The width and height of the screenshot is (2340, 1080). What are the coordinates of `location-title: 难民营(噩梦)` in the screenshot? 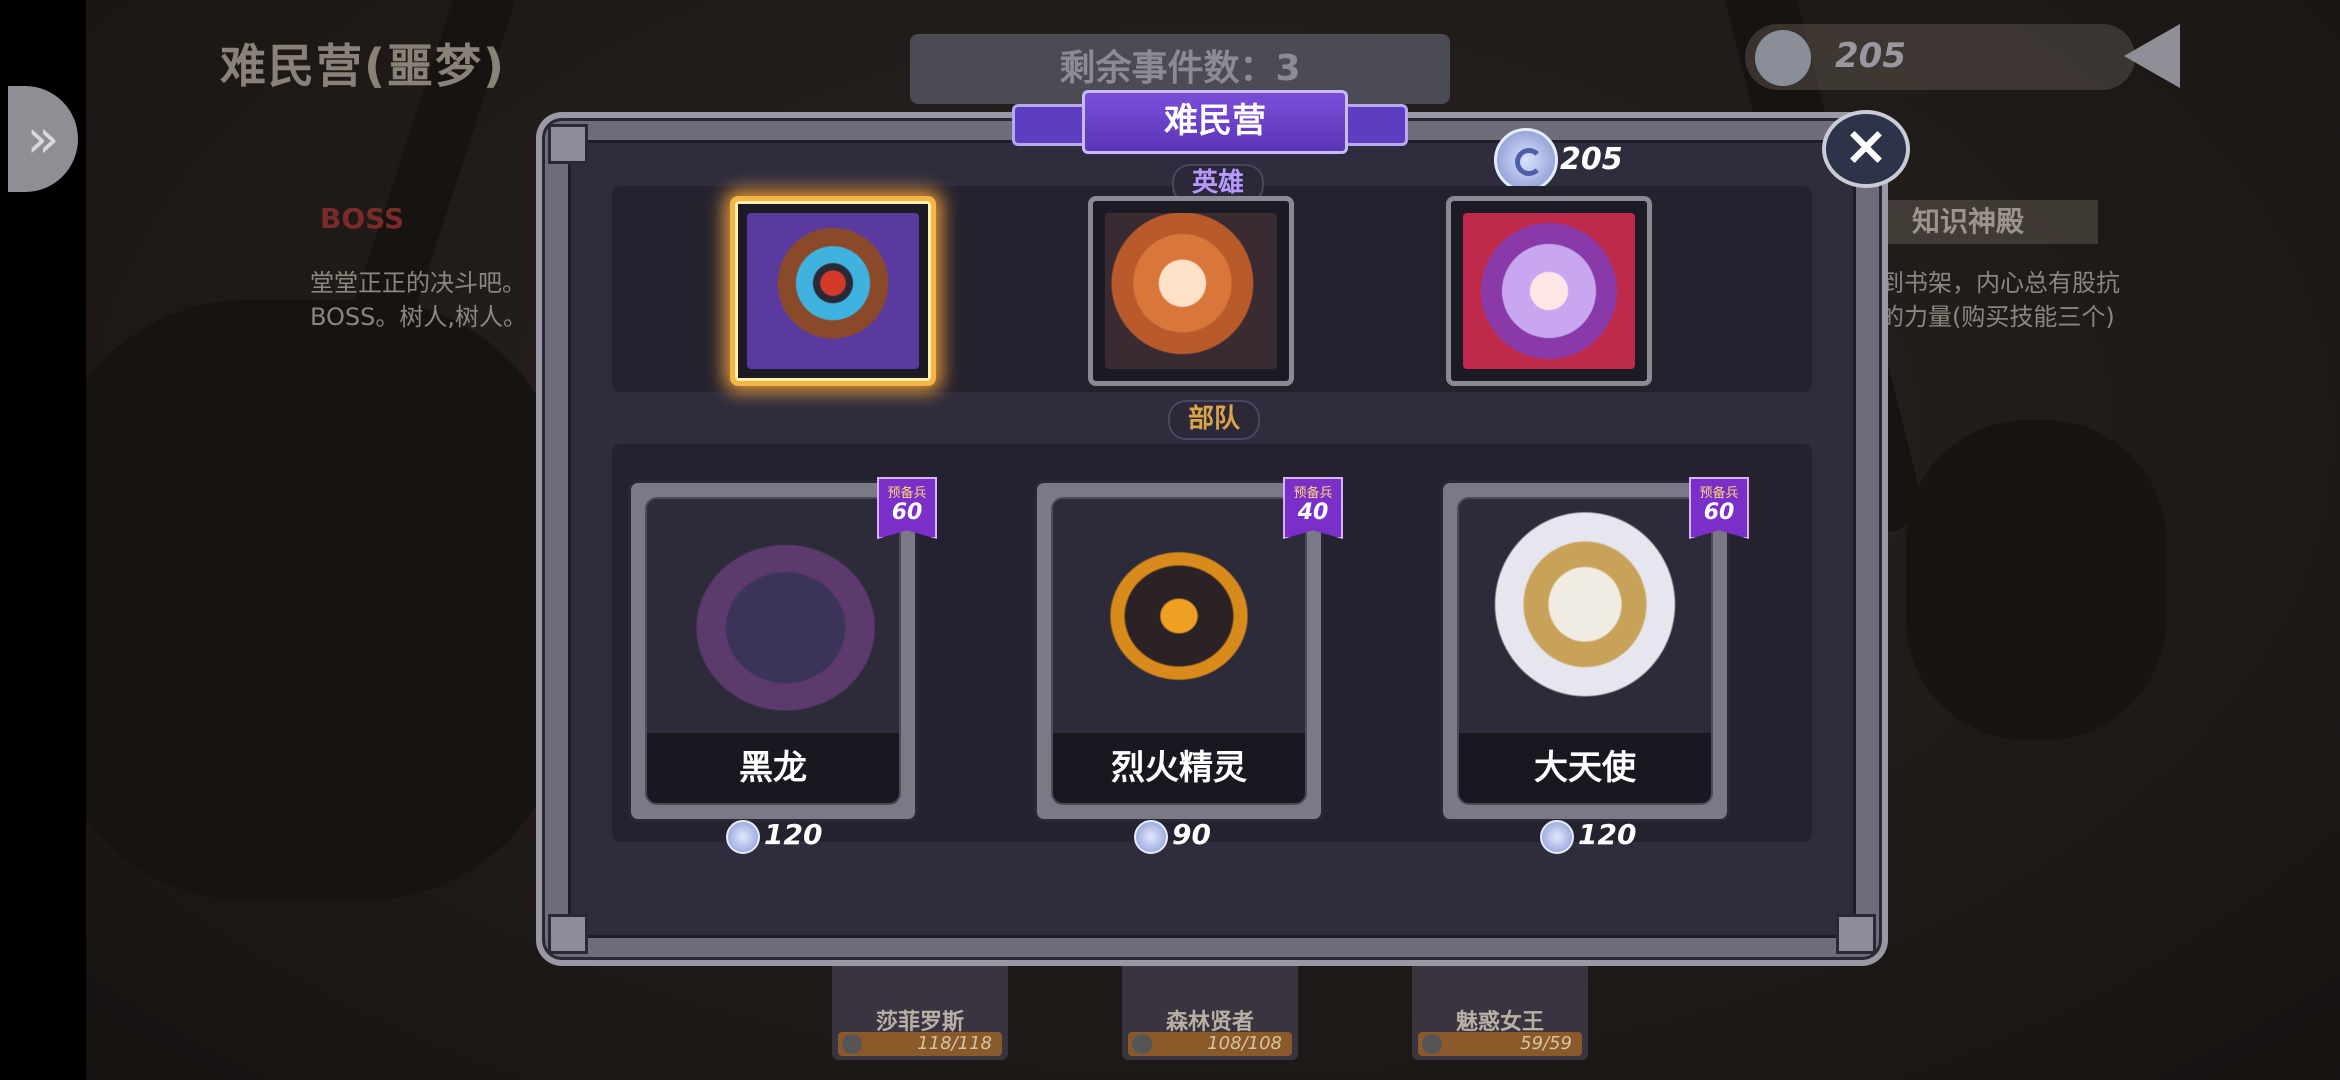 It's located at (363, 66).